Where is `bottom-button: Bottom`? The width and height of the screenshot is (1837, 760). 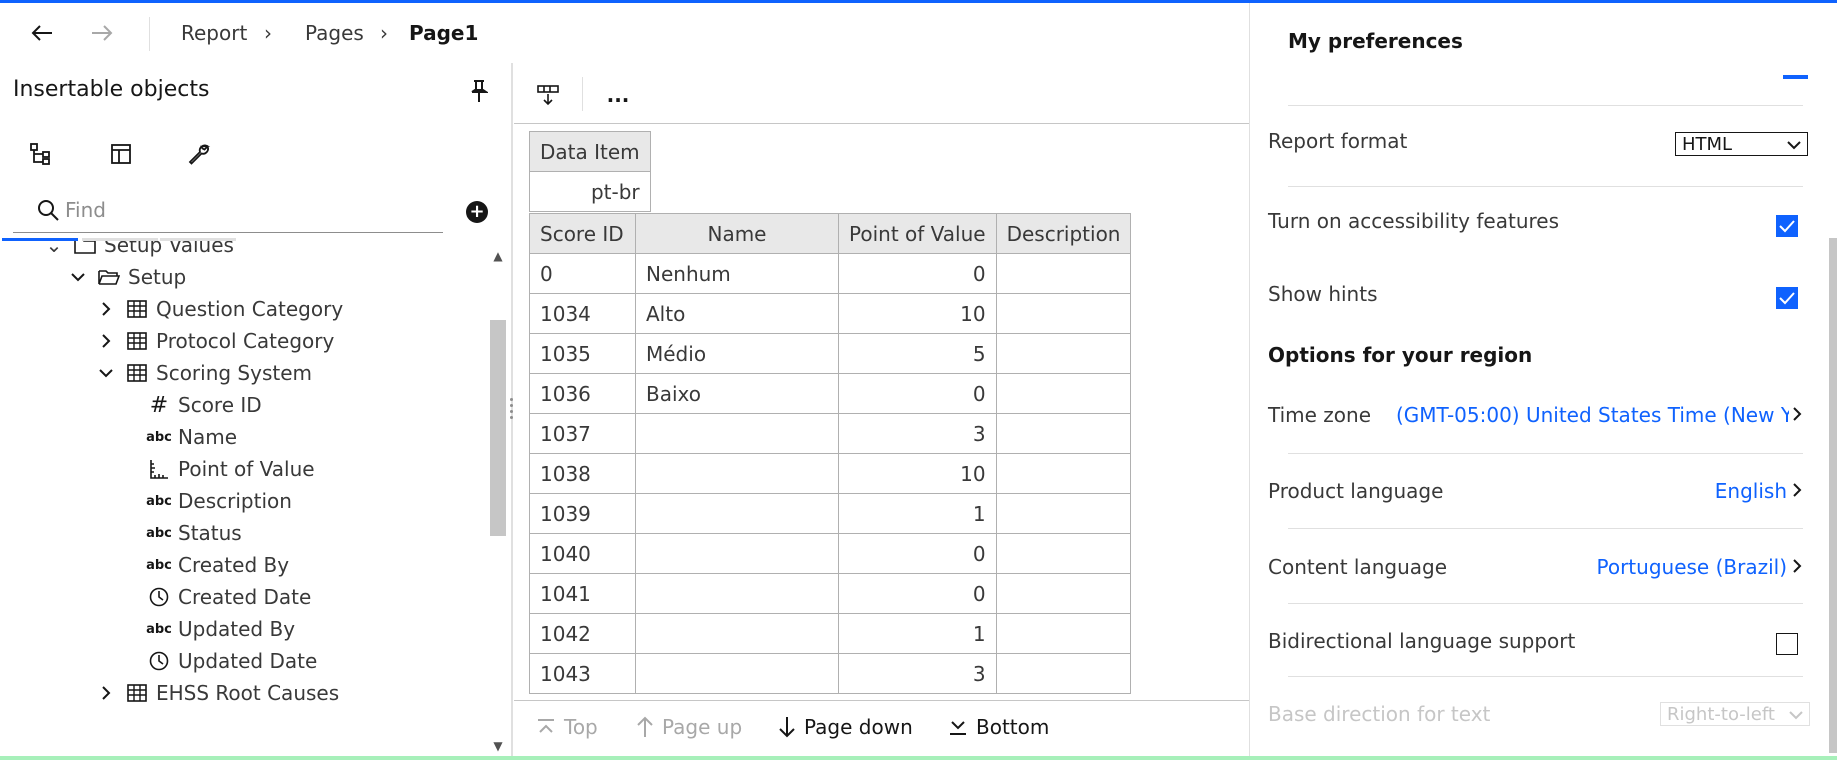 bottom-button: Bottom is located at coordinates (998, 727).